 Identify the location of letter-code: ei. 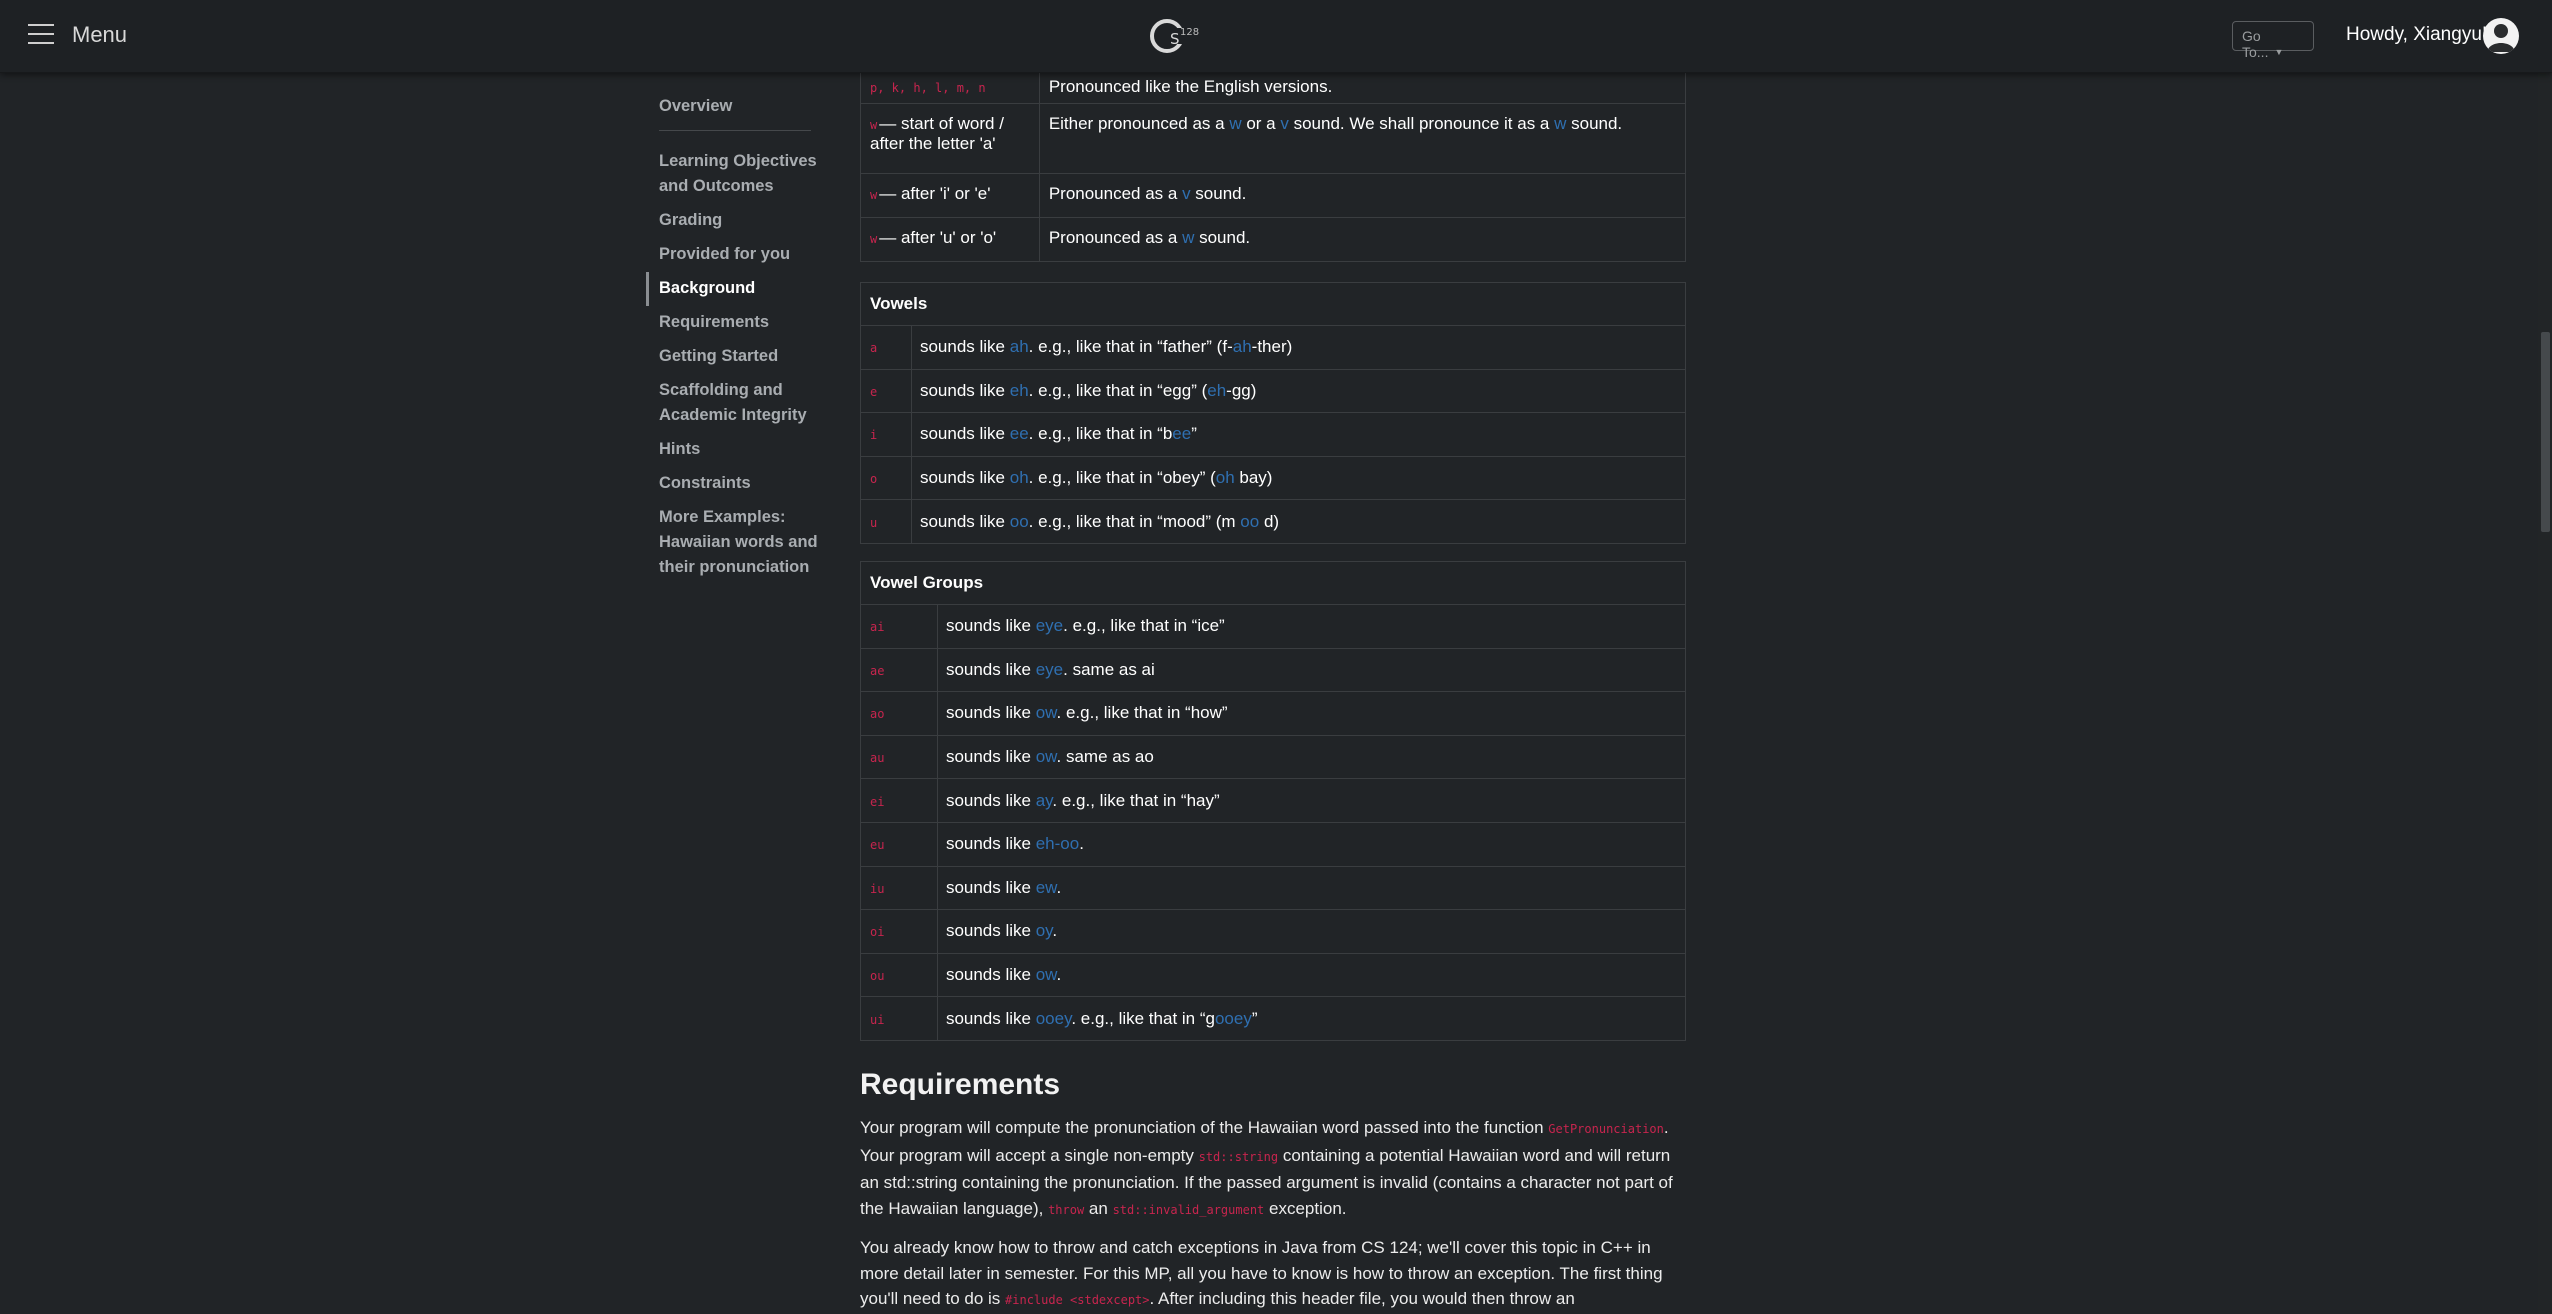
(877, 801).